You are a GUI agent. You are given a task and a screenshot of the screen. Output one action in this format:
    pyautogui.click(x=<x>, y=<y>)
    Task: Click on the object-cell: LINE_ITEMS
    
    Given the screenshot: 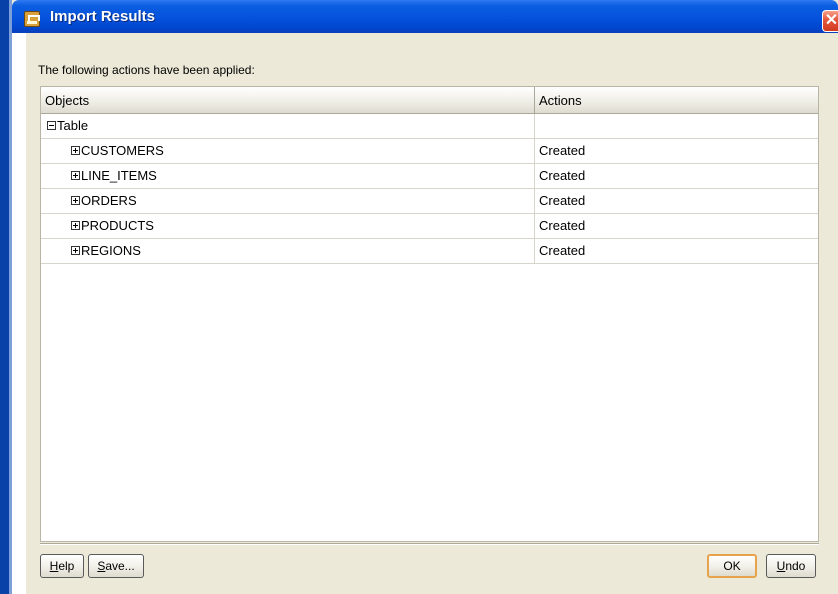 What is the action you would take?
    pyautogui.click(x=288, y=176)
    